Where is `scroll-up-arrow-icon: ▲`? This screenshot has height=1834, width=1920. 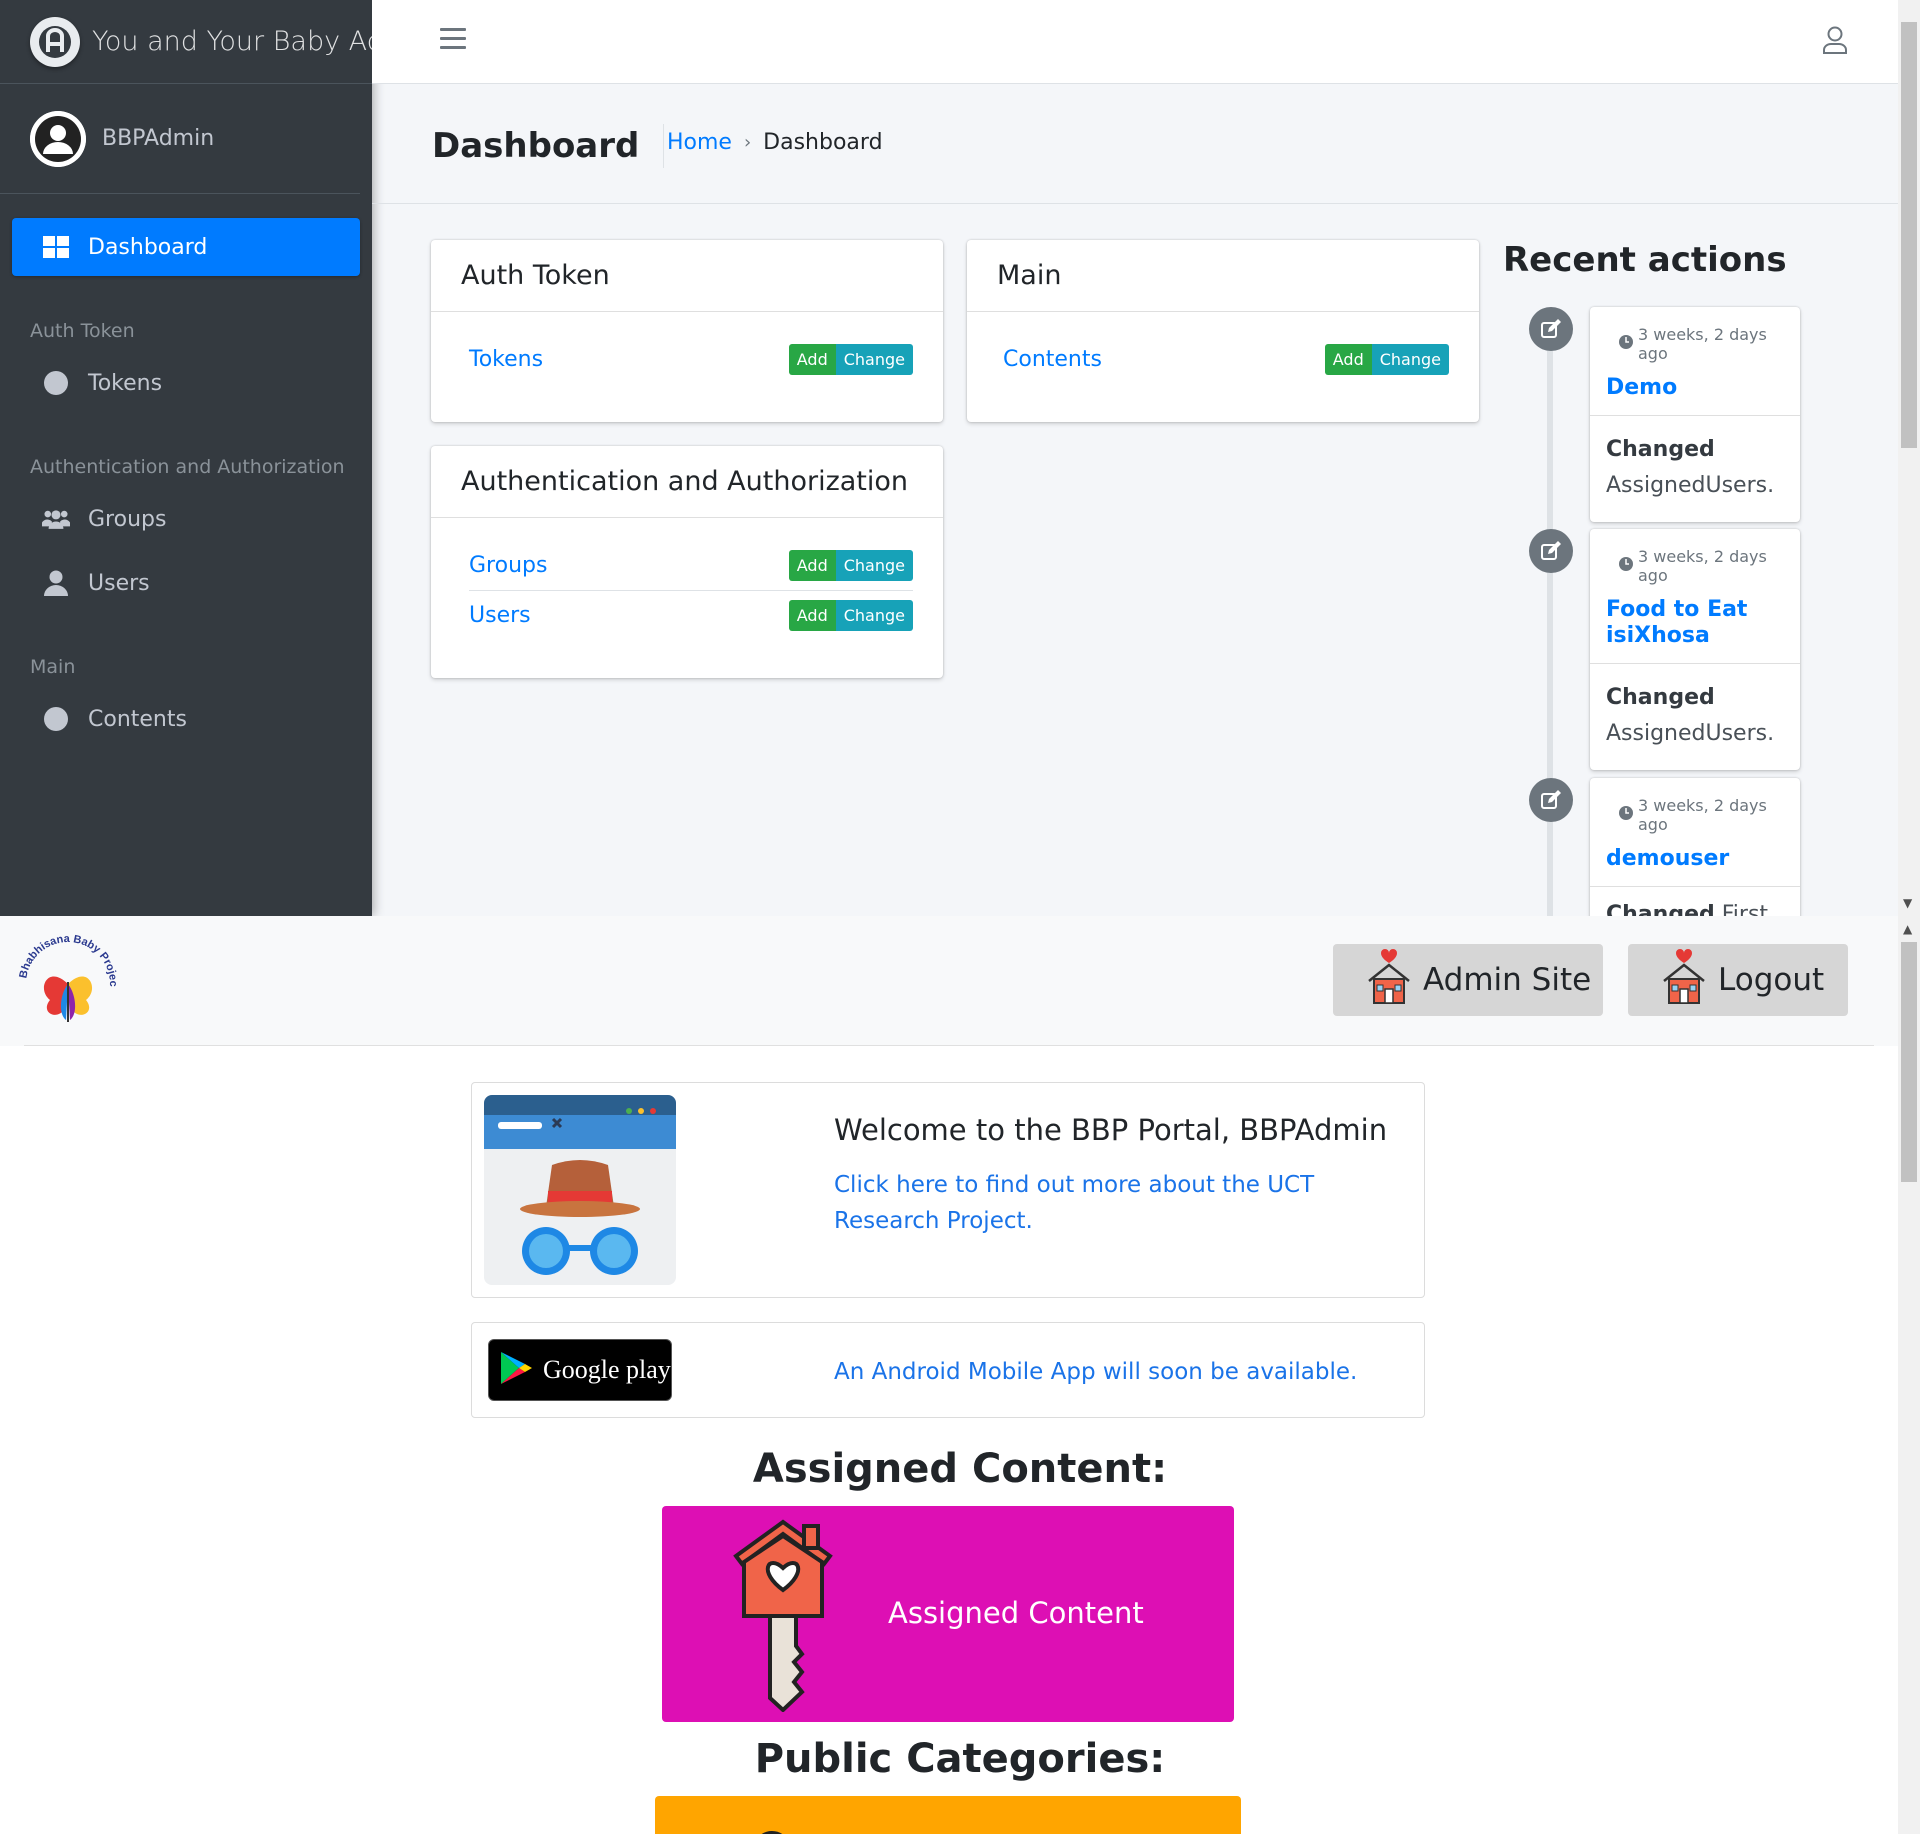
scroll-up-arrow-icon: ▲ is located at coordinates (1907, 929).